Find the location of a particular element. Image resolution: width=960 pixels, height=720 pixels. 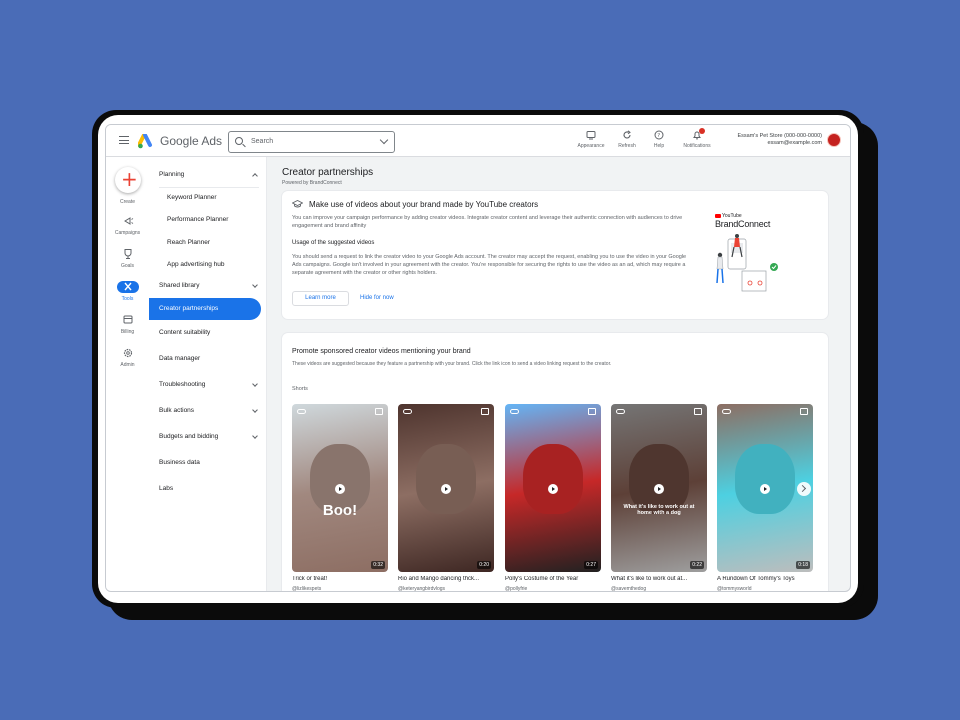

account-email: essam@example.com is located at coordinates (795, 143).